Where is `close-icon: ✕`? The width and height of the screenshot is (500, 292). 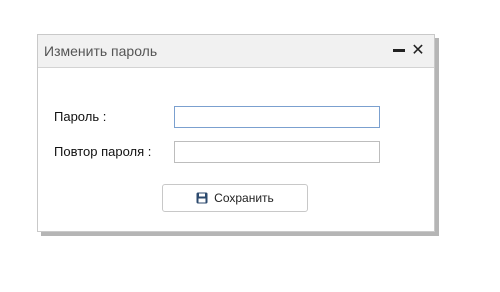 close-icon: ✕ is located at coordinates (418, 50).